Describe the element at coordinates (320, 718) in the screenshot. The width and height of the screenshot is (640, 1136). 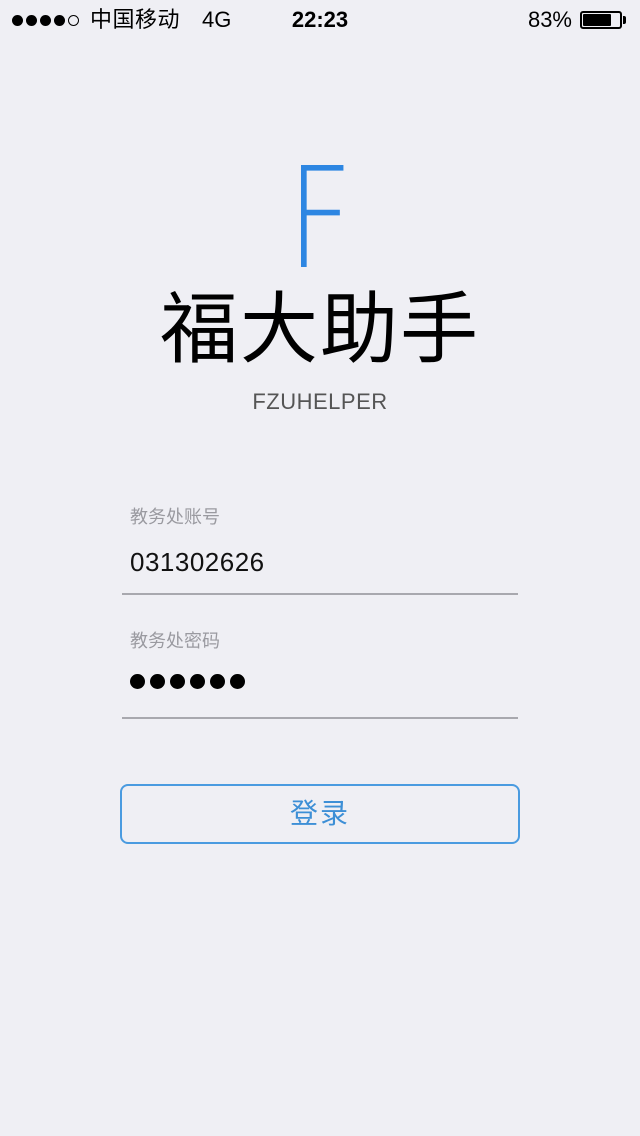
I see `password-underline` at that location.